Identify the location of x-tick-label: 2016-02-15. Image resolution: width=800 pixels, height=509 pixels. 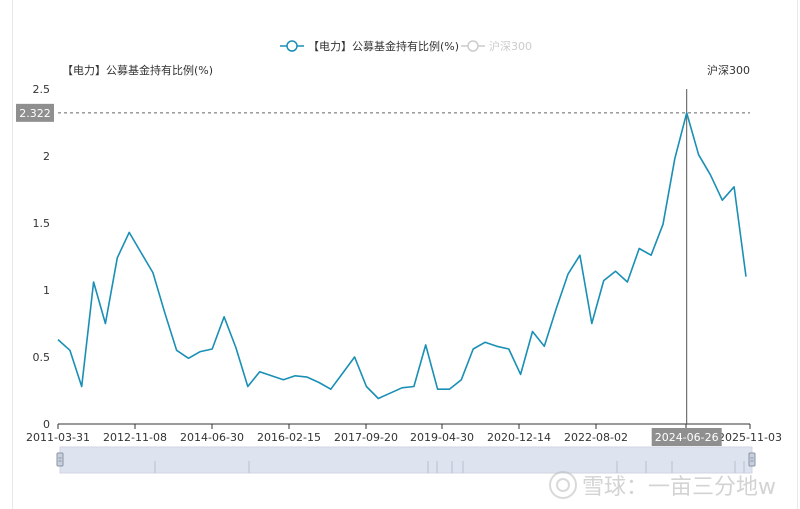
(289, 437).